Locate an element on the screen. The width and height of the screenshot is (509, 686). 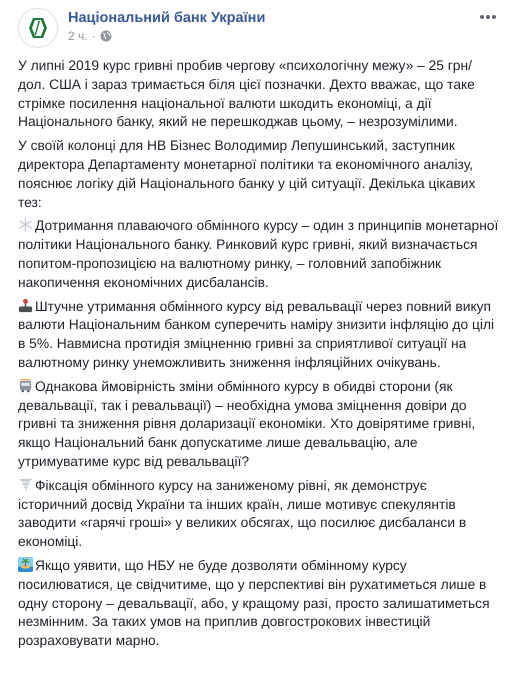
joystick-icon is located at coordinates (25, 305).